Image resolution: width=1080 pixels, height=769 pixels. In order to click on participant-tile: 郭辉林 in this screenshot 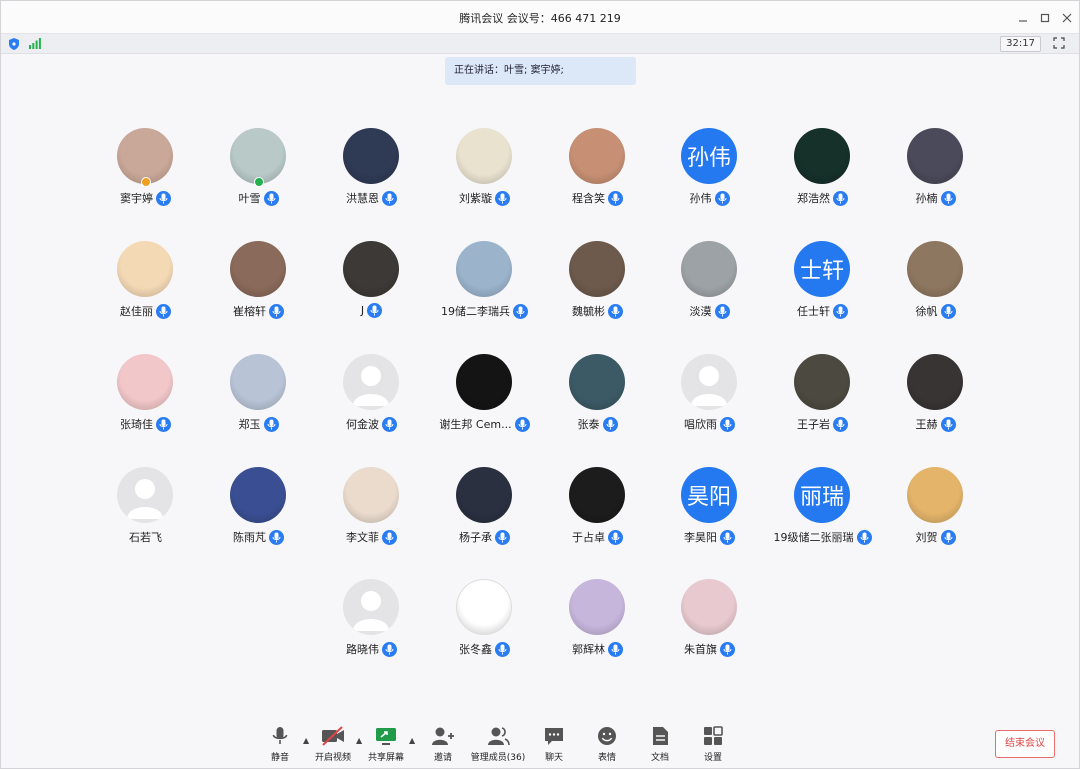, I will do `click(597, 629)`.